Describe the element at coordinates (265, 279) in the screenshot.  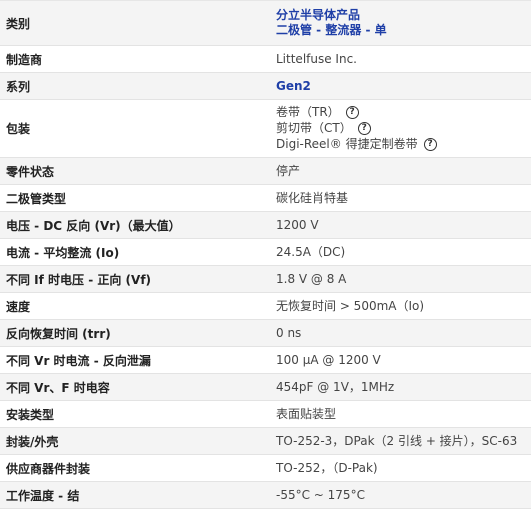
I see `row-forward-voltage: 不同 If 时电压 - 正向 (Vf) 1.8 V @ 8 A` at that location.